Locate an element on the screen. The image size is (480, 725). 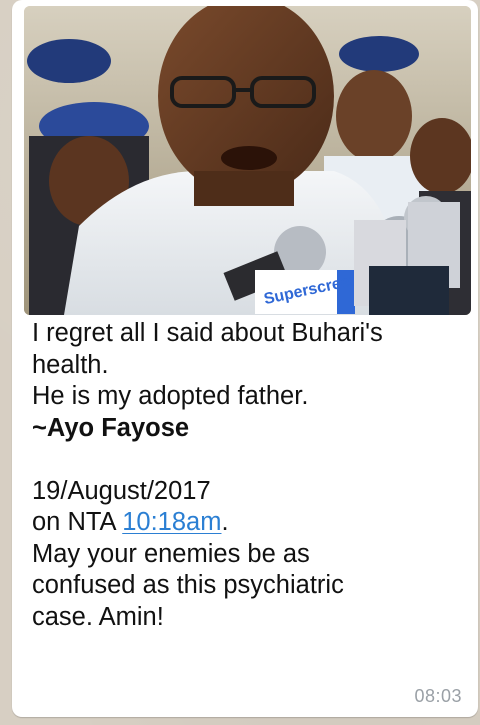
caption-line-6: 19/August/2017 is located at coordinates (121, 490).